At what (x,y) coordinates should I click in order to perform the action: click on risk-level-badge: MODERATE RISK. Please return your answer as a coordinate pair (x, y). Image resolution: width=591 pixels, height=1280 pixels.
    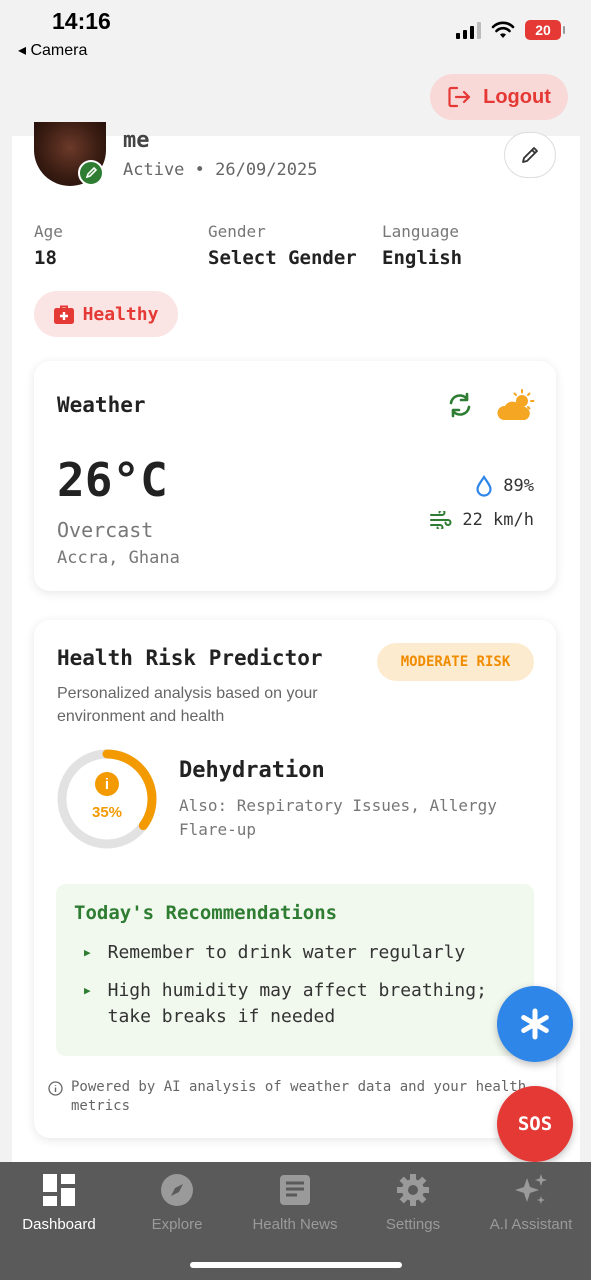
    Looking at the image, I should click on (455, 662).